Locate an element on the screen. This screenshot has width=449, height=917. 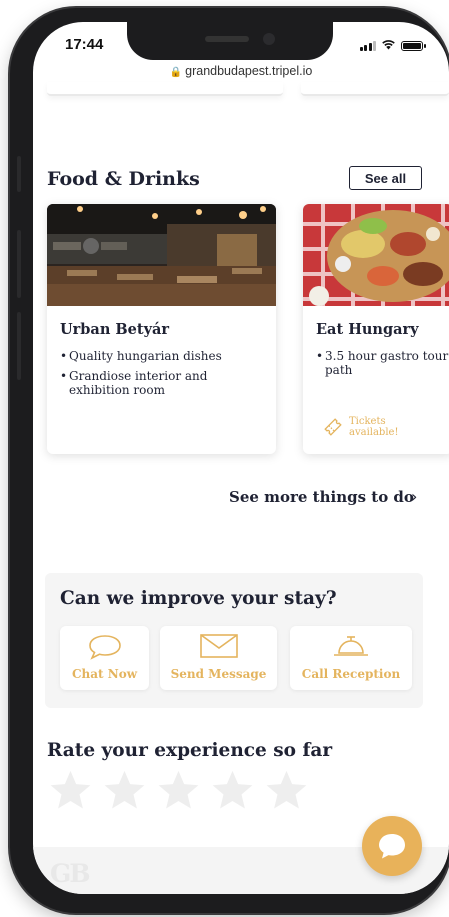
ticket-icon is located at coordinates (333, 427).